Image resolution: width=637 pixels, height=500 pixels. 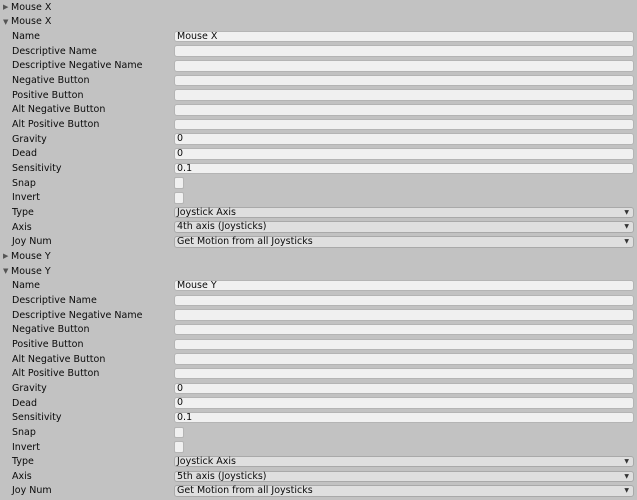 What do you see at coordinates (318, 271) in the screenshot?
I see `axis-header: ▼ Mouse Y` at bounding box center [318, 271].